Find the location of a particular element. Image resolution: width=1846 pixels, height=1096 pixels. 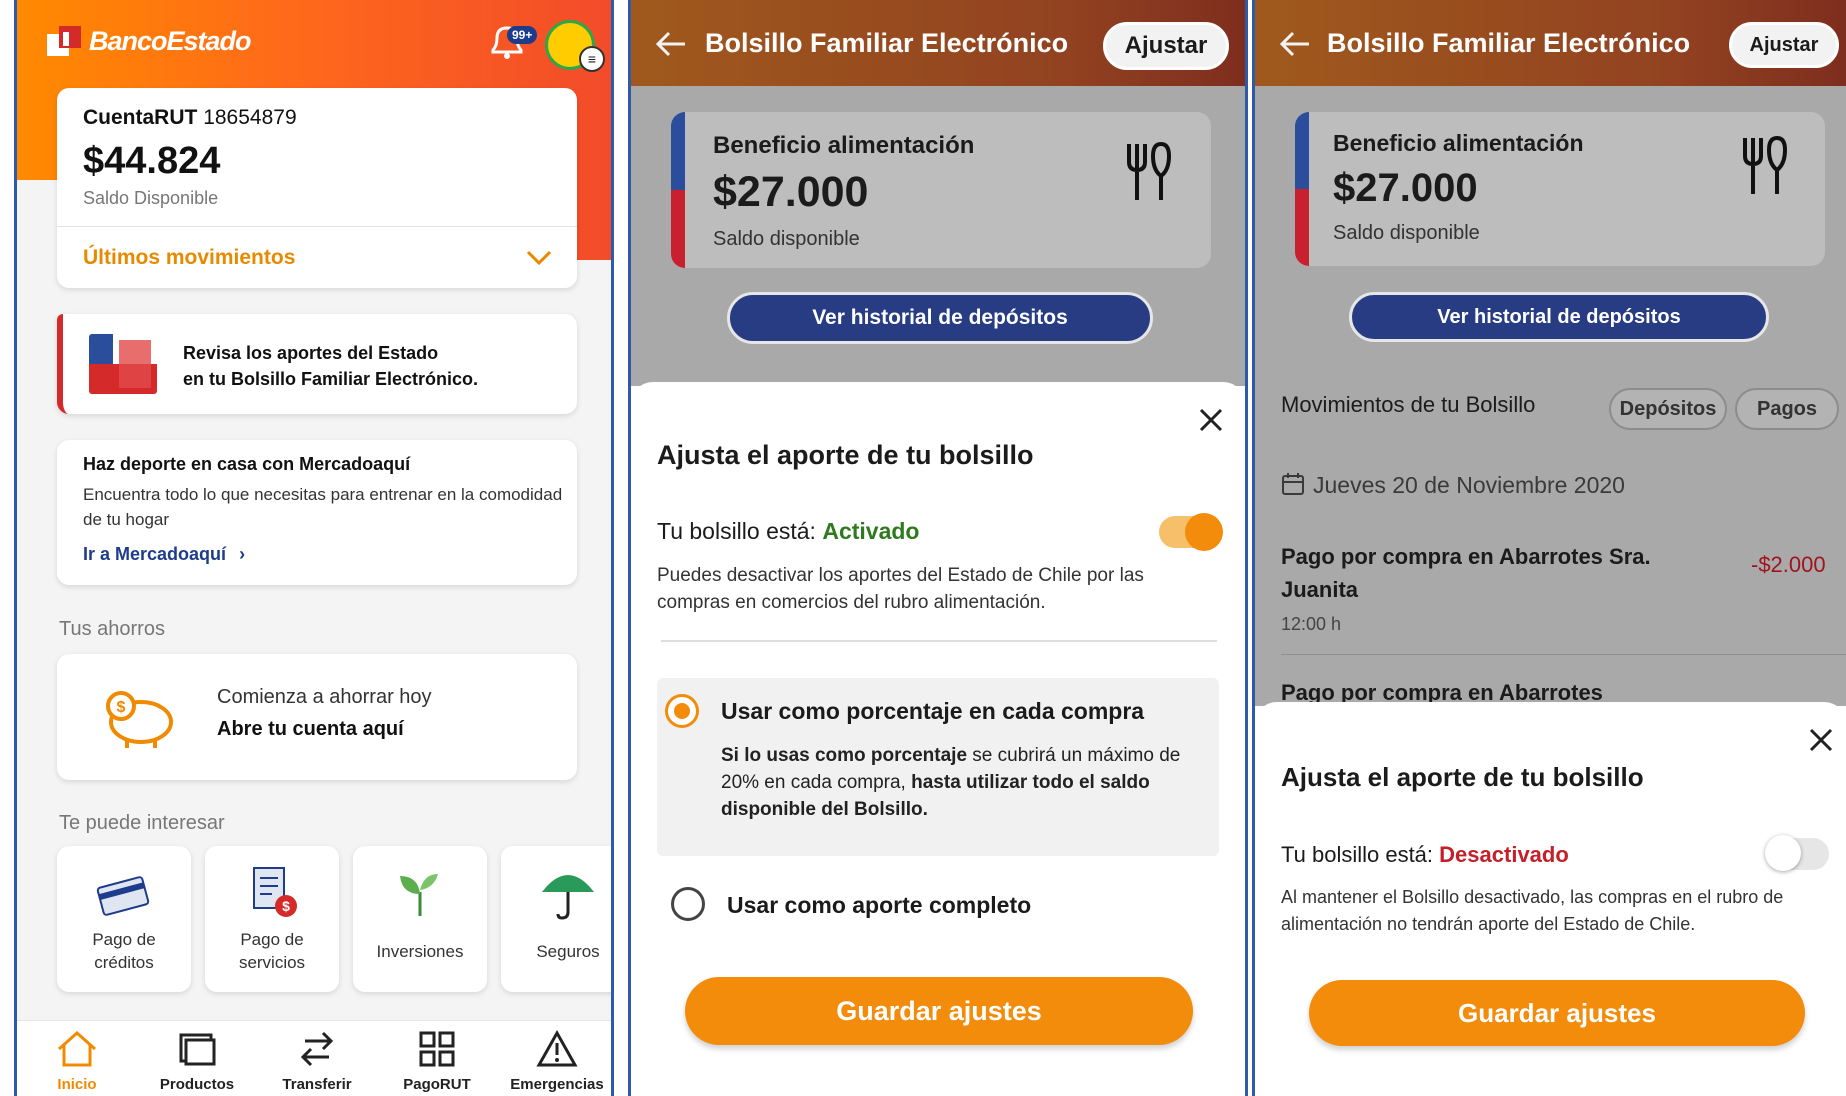

tile-label: Seguros is located at coordinates (568, 951).